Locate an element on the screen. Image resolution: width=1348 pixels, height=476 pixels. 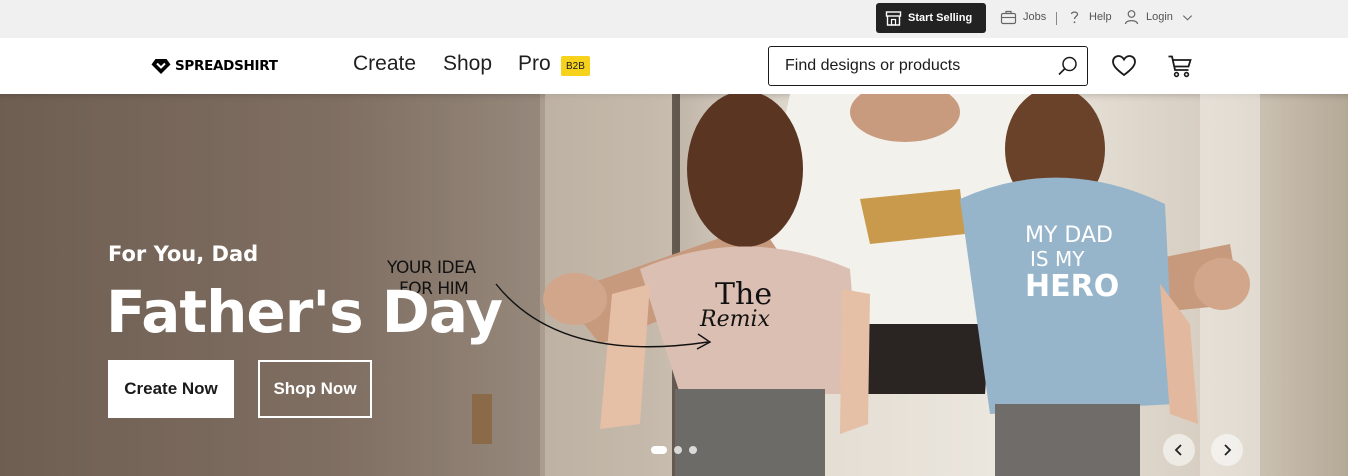
search-icon is located at coordinates (1068, 66).